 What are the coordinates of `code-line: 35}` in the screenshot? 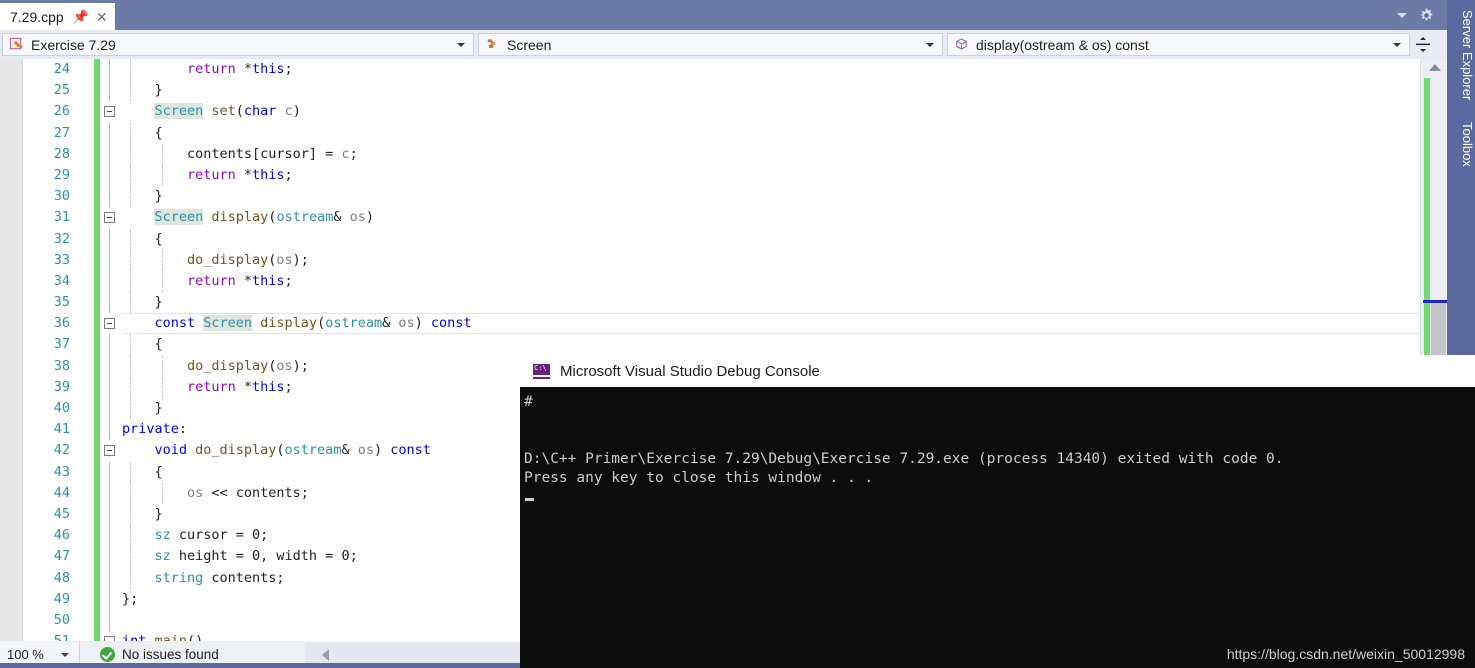 It's located at (710, 303).